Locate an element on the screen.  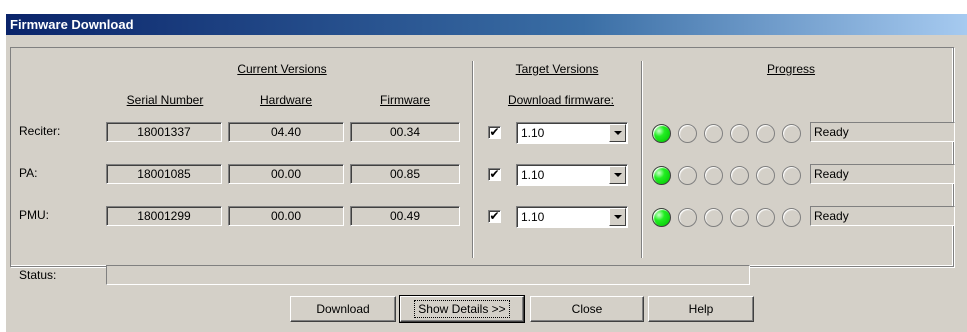
show-details-button: Show Details >> is located at coordinates (462, 309).